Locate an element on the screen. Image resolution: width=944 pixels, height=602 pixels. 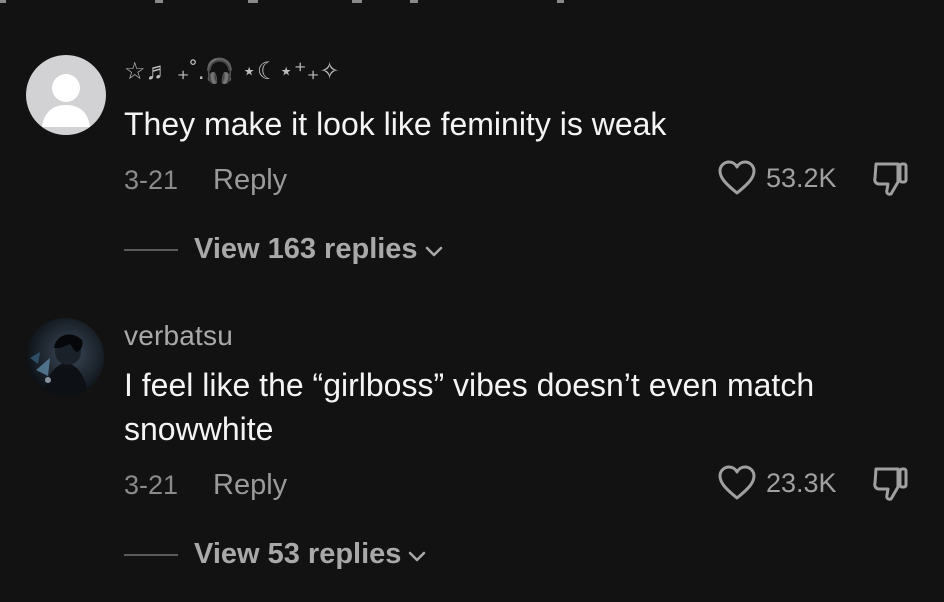
like-count: 23.3K is located at coordinates (801, 482).